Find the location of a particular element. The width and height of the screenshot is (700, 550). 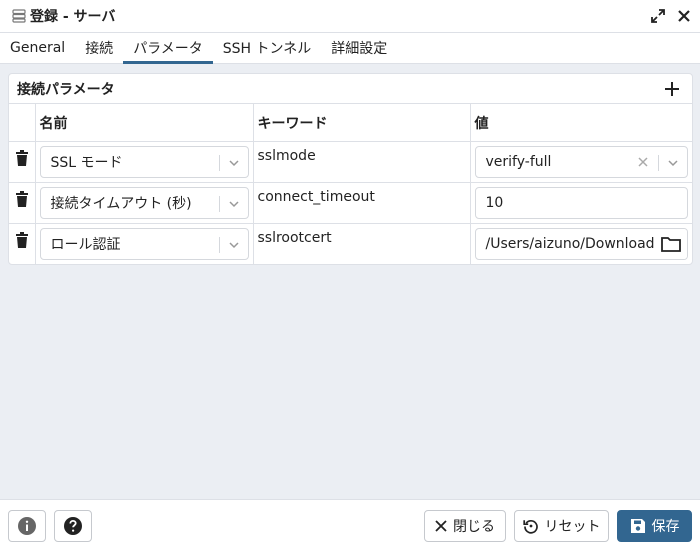

server-icon is located at coordinates (19, 16).